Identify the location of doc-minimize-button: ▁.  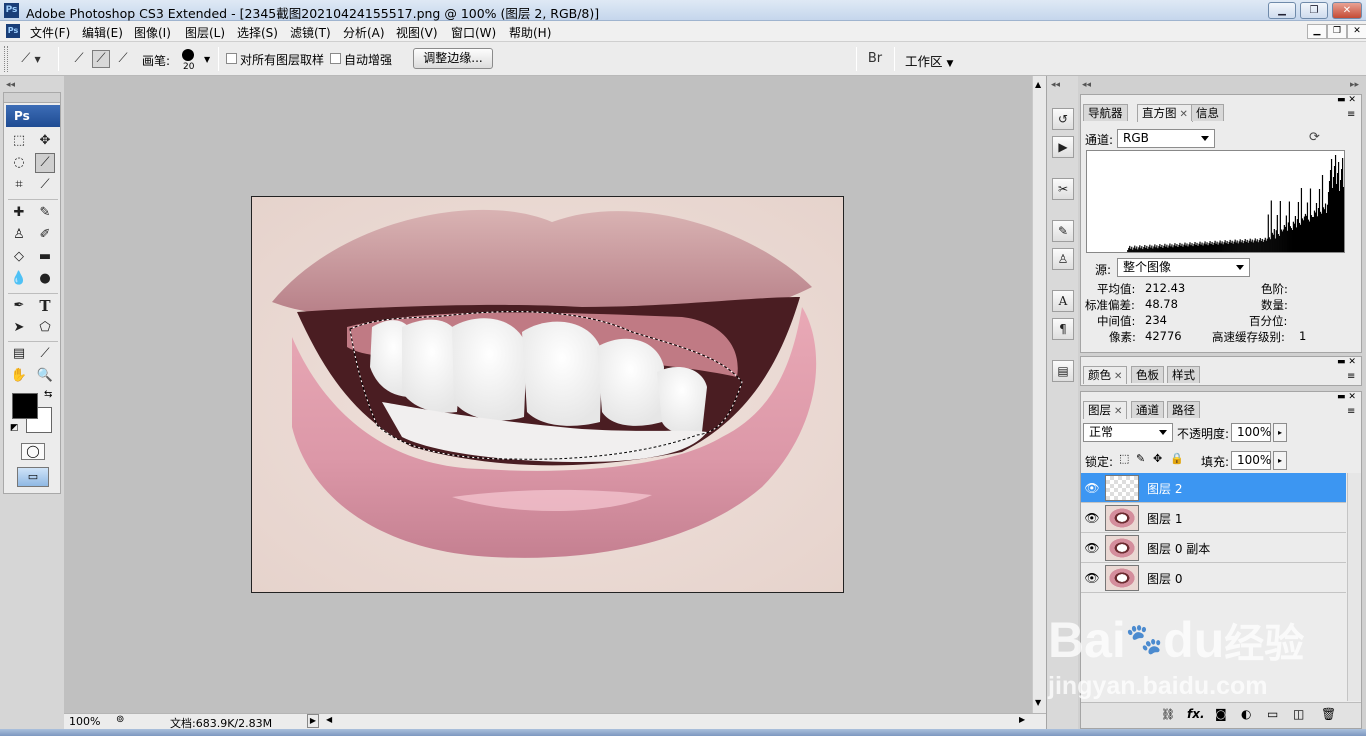
(1317, 31).